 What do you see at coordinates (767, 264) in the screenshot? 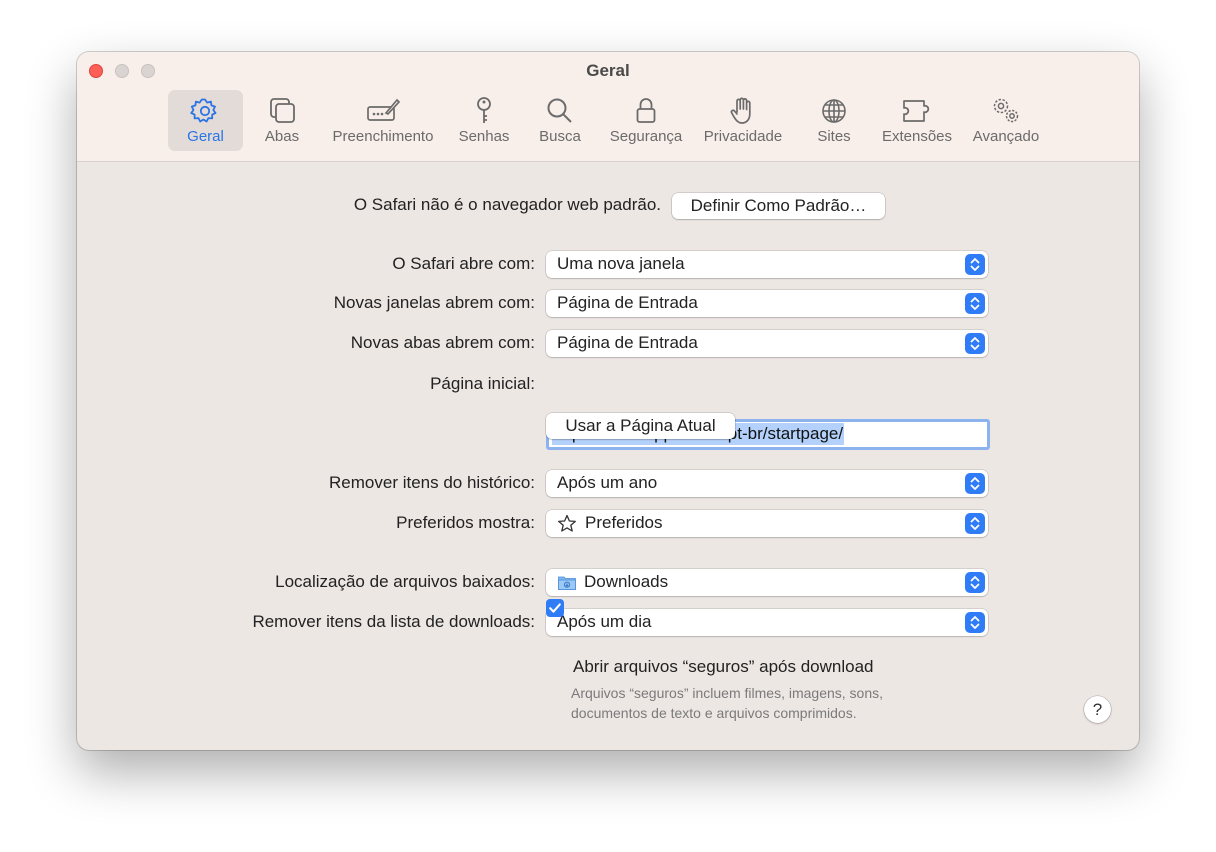
I see `opens-with-select: Uma nova janela` at bounding box center [767, 264].